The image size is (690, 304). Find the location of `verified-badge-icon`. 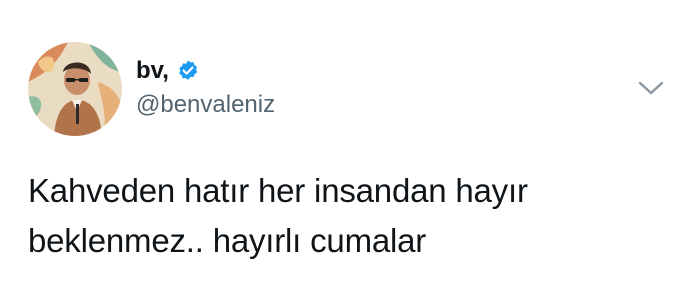

verified-badge-icon is located at coordinates (188, 71).